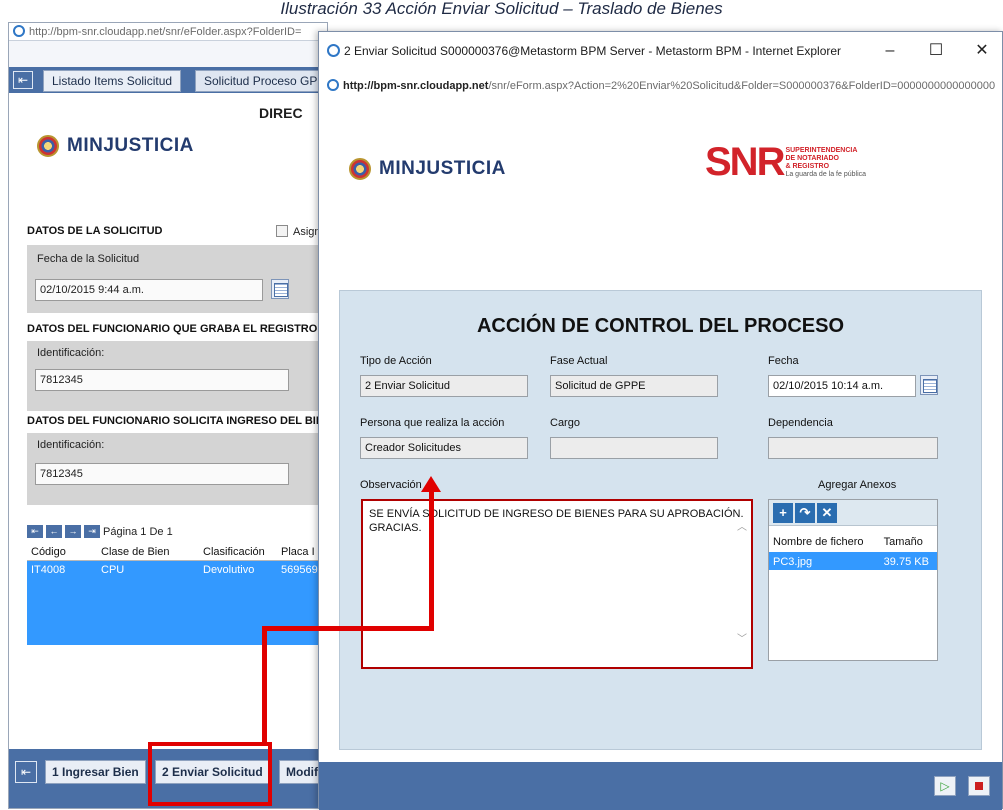  What do you see at coordinates (261, 81) in the screenshot?
I see `tab-solicitud-proceso: Solicitud Proceso GPPE` at bounding box center [261, 81].